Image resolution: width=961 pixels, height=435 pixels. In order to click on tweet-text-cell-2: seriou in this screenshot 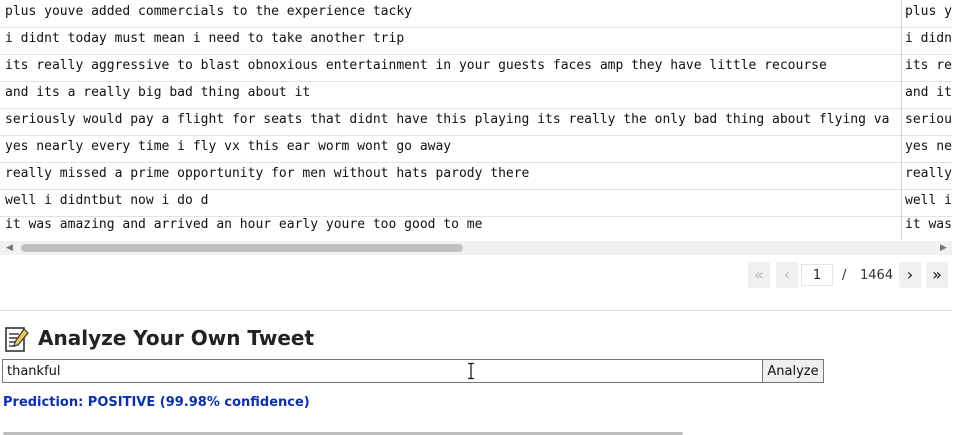, I will do `click(928, 119)`.